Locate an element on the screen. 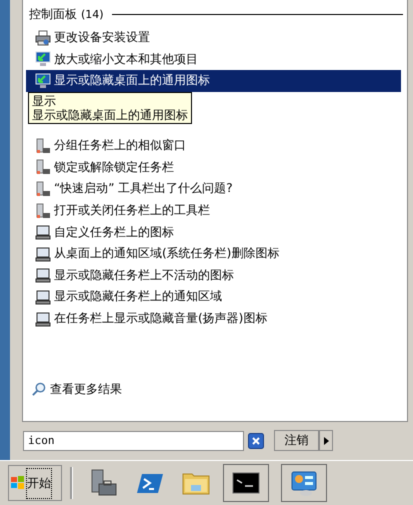  windows-logo-icon is located at coordinates (18, 483).